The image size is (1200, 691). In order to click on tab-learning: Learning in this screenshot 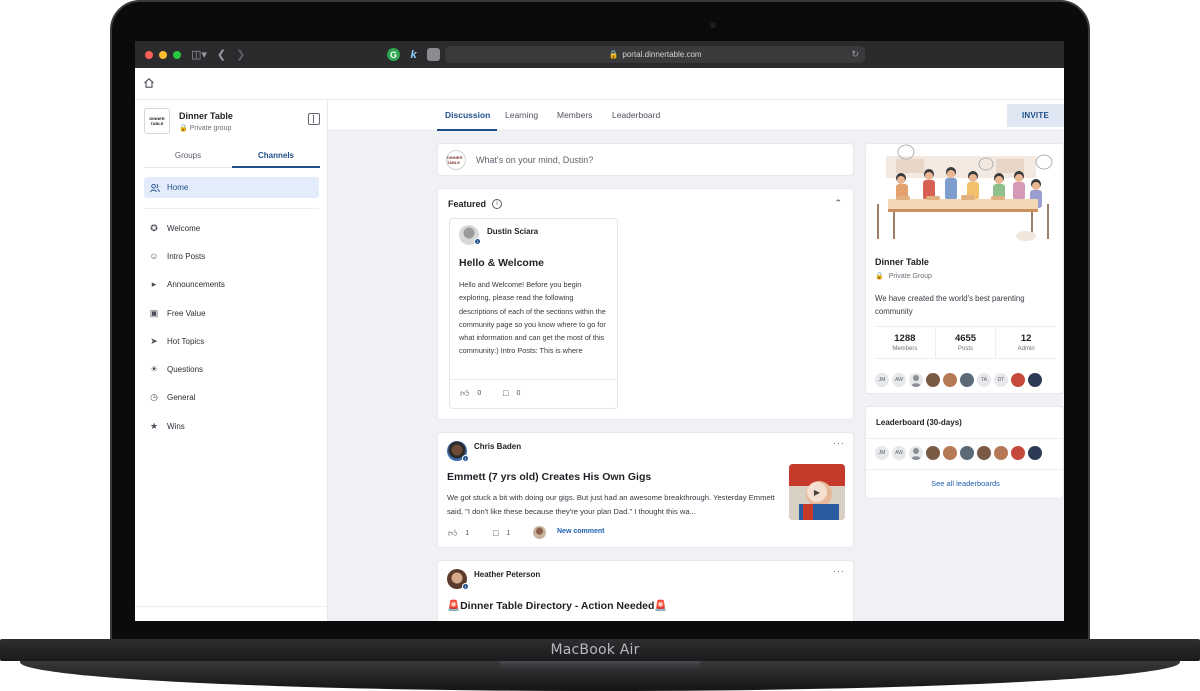, I will do `click(521, 115)`.